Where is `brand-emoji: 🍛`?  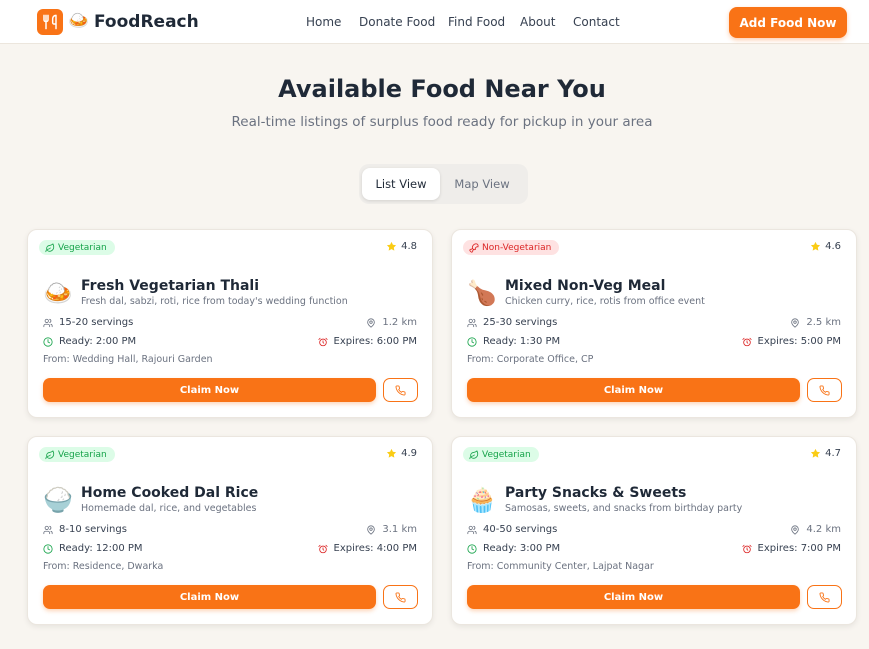
brand-emoji: 🍛 is located at coordinates (79, 21).